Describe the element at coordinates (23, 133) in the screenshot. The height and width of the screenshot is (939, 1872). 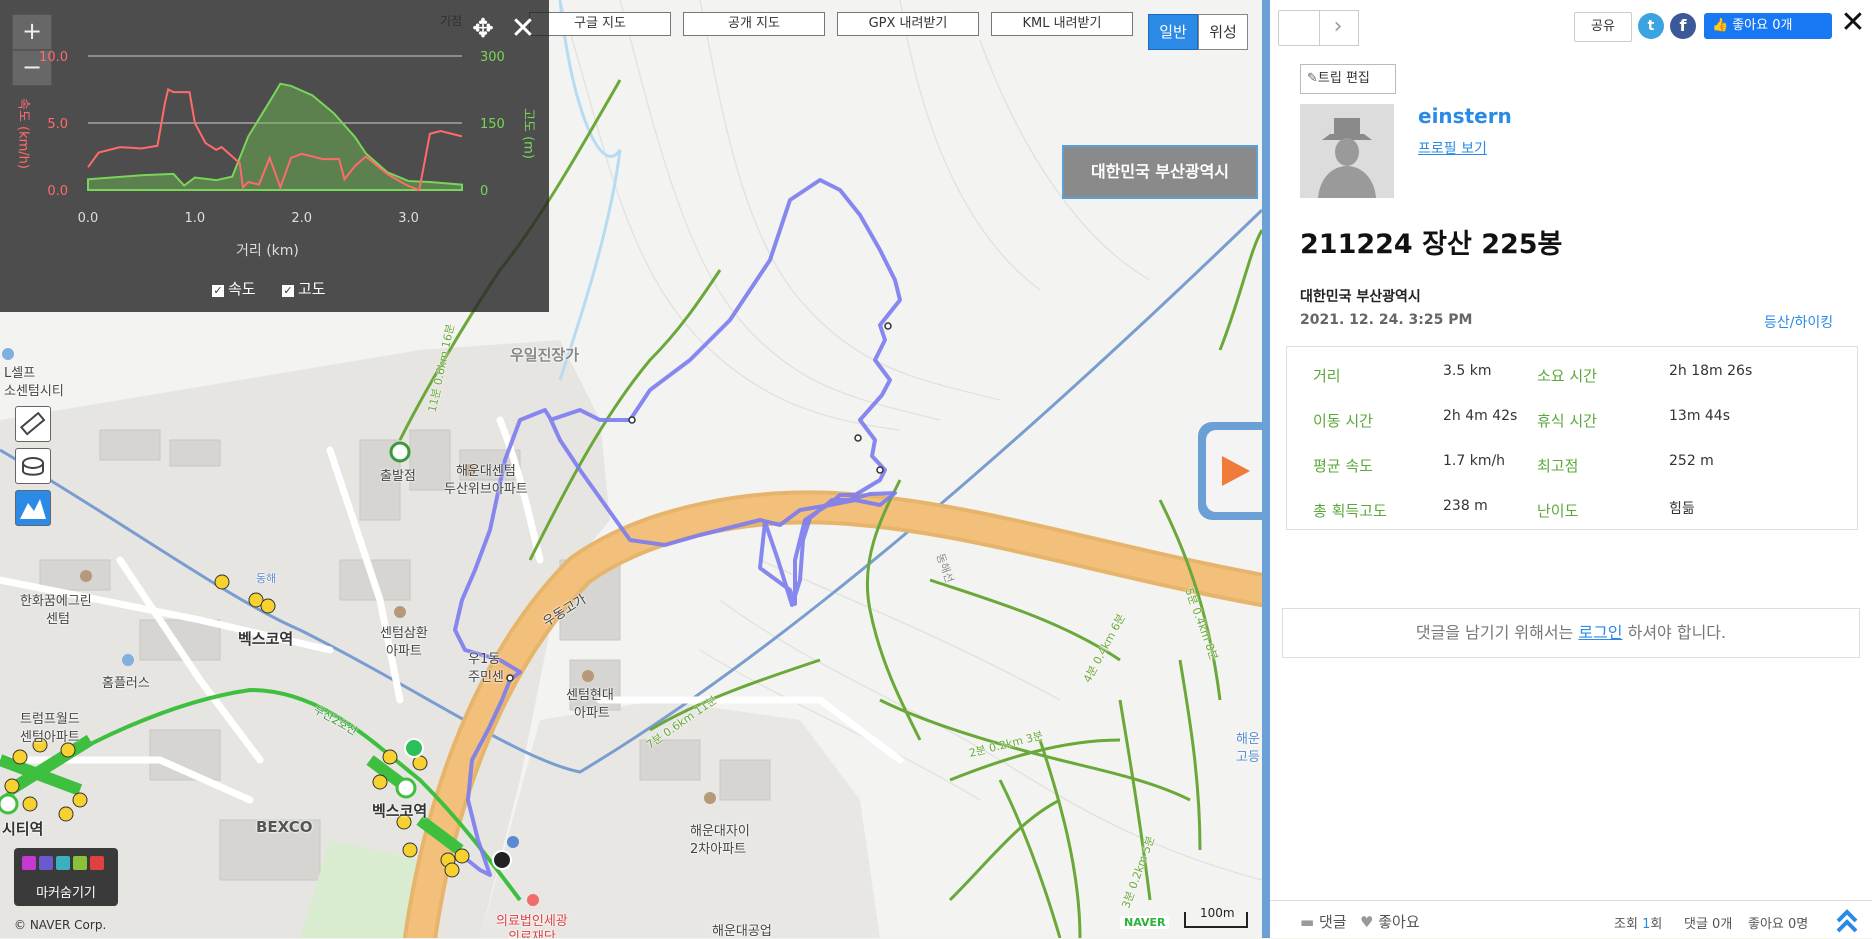
I see `chart-y-left-label: 속도 (km/h)` at that location.